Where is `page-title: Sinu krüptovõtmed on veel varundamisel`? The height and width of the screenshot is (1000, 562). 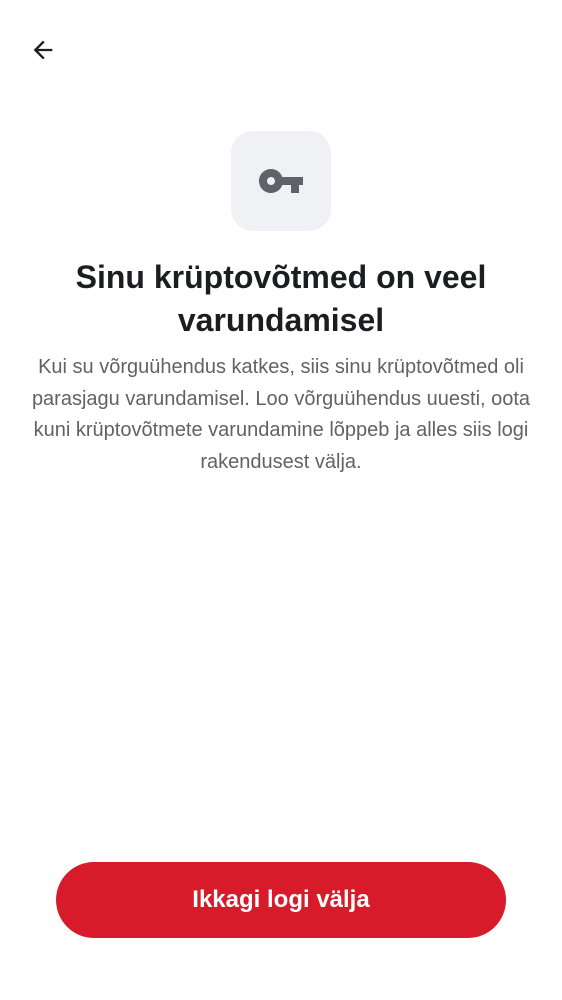
page-title: Sinu krüptovõtmed on veel varundamisel is located at coordinates (281, 298).